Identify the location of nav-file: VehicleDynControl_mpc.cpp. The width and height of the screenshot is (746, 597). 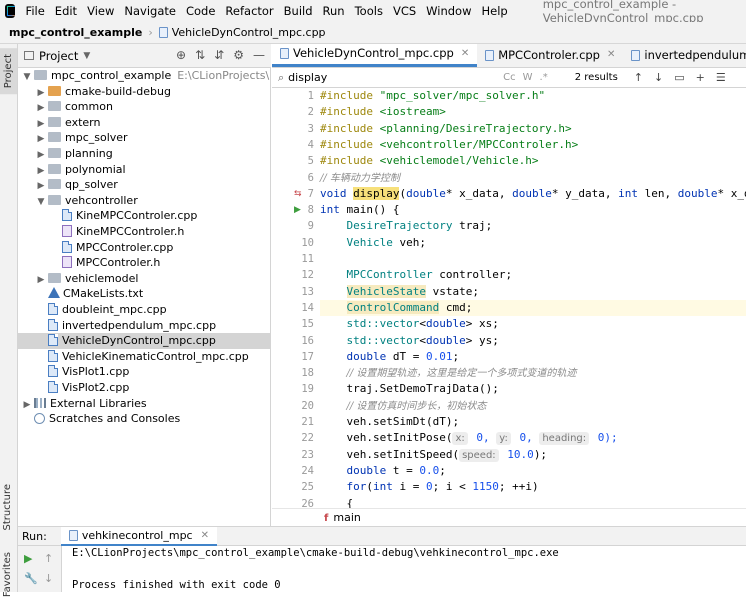
(249, 32).